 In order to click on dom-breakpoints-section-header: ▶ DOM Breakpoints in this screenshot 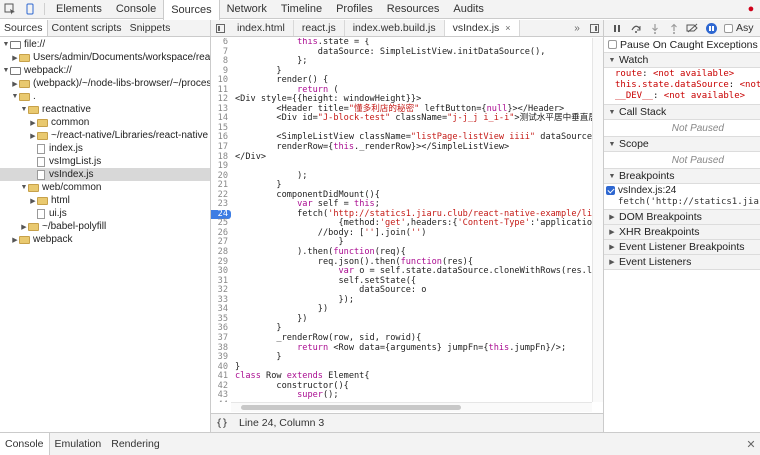, I will do `click(682, 217)`.